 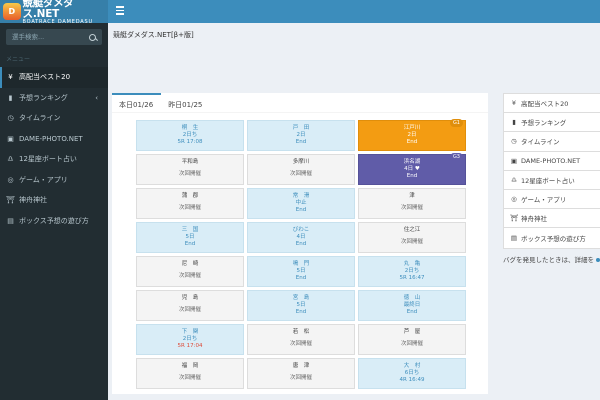 What do you see at coordinates (185, 103) in the screenshot?
I see `tab-yesterday: 昨日01/25` at bounding box center [185, 103].